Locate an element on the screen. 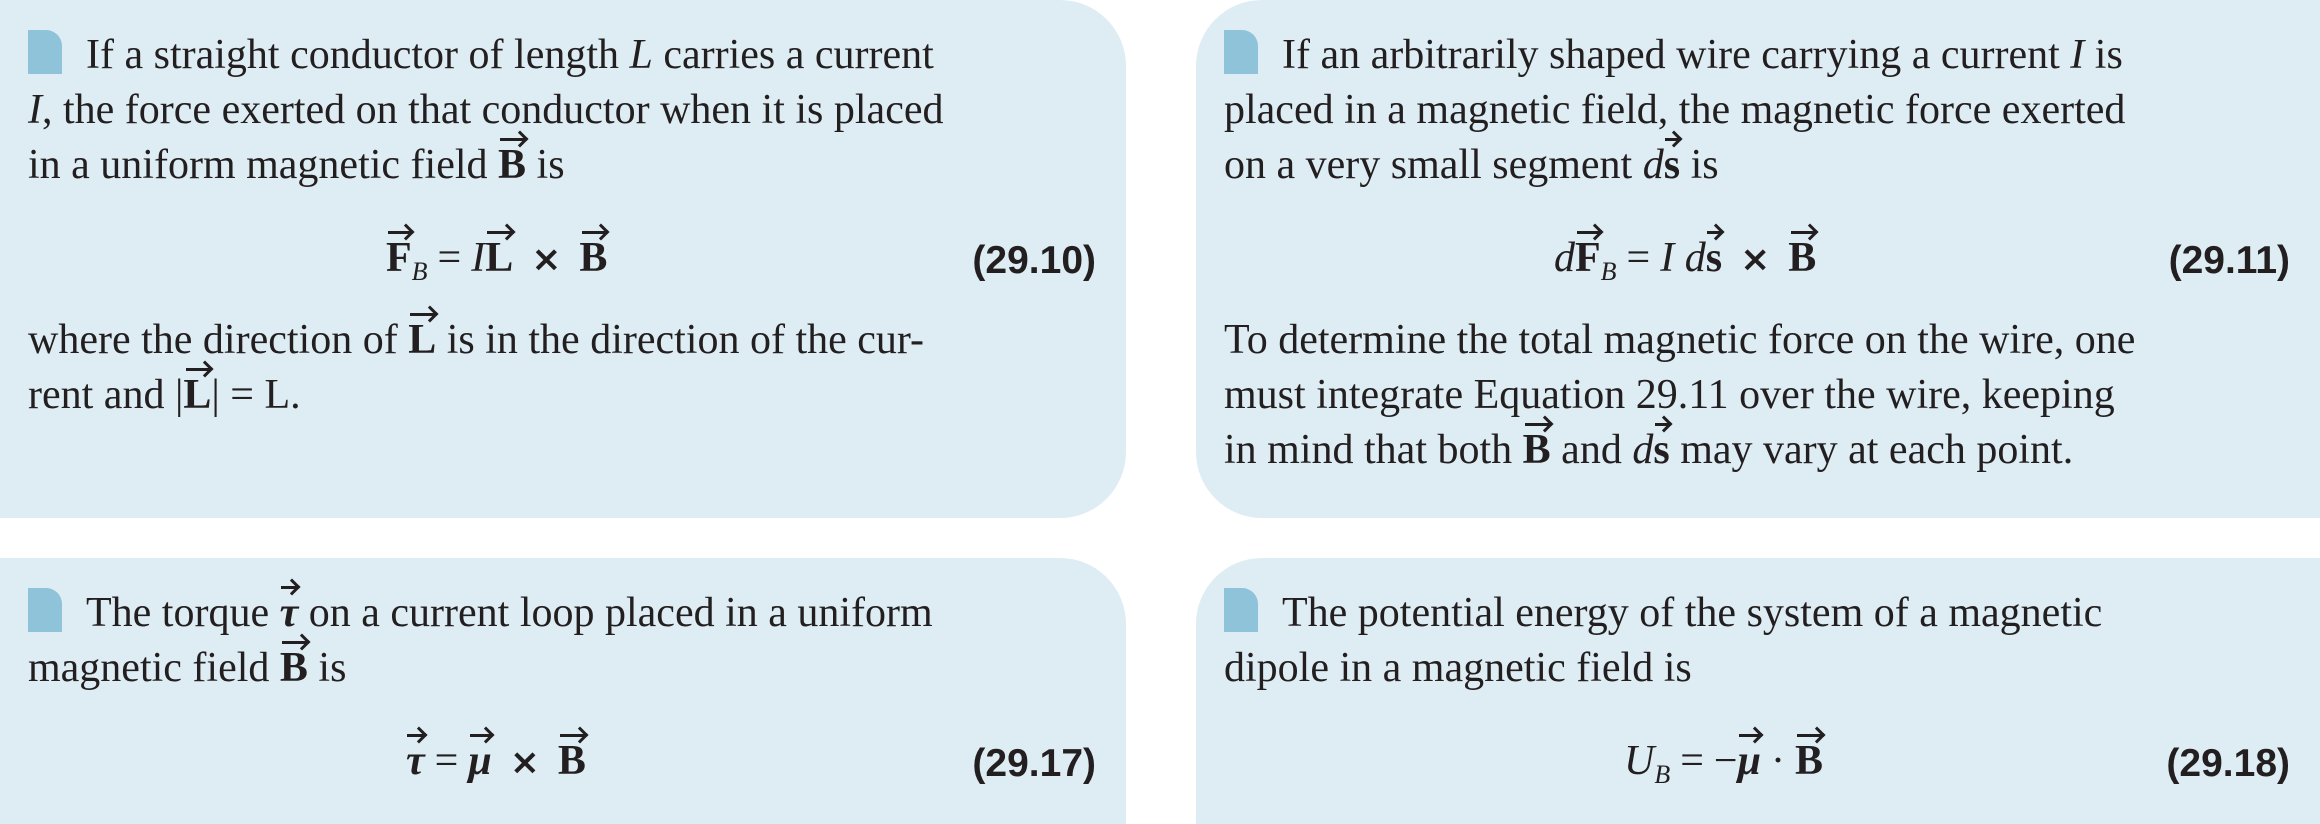 The image size is (2320, 824). text-fragment: rent and | is located at coordinates (106, 395).